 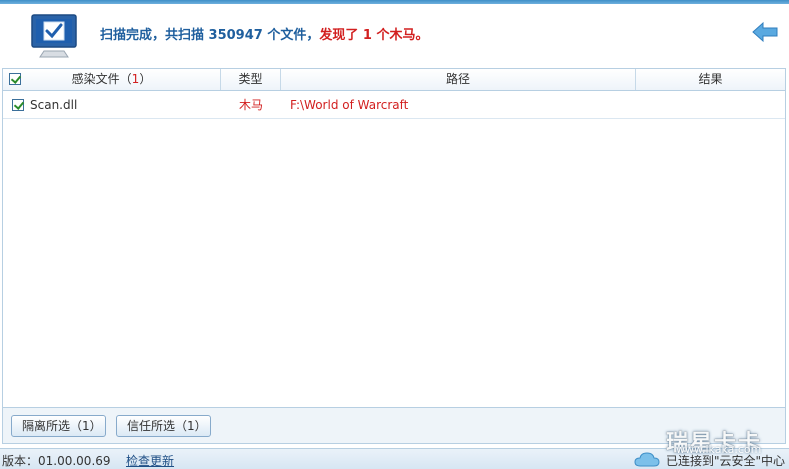 I want to click on check-update-link: 检查更新, so click(x=150, y=460).